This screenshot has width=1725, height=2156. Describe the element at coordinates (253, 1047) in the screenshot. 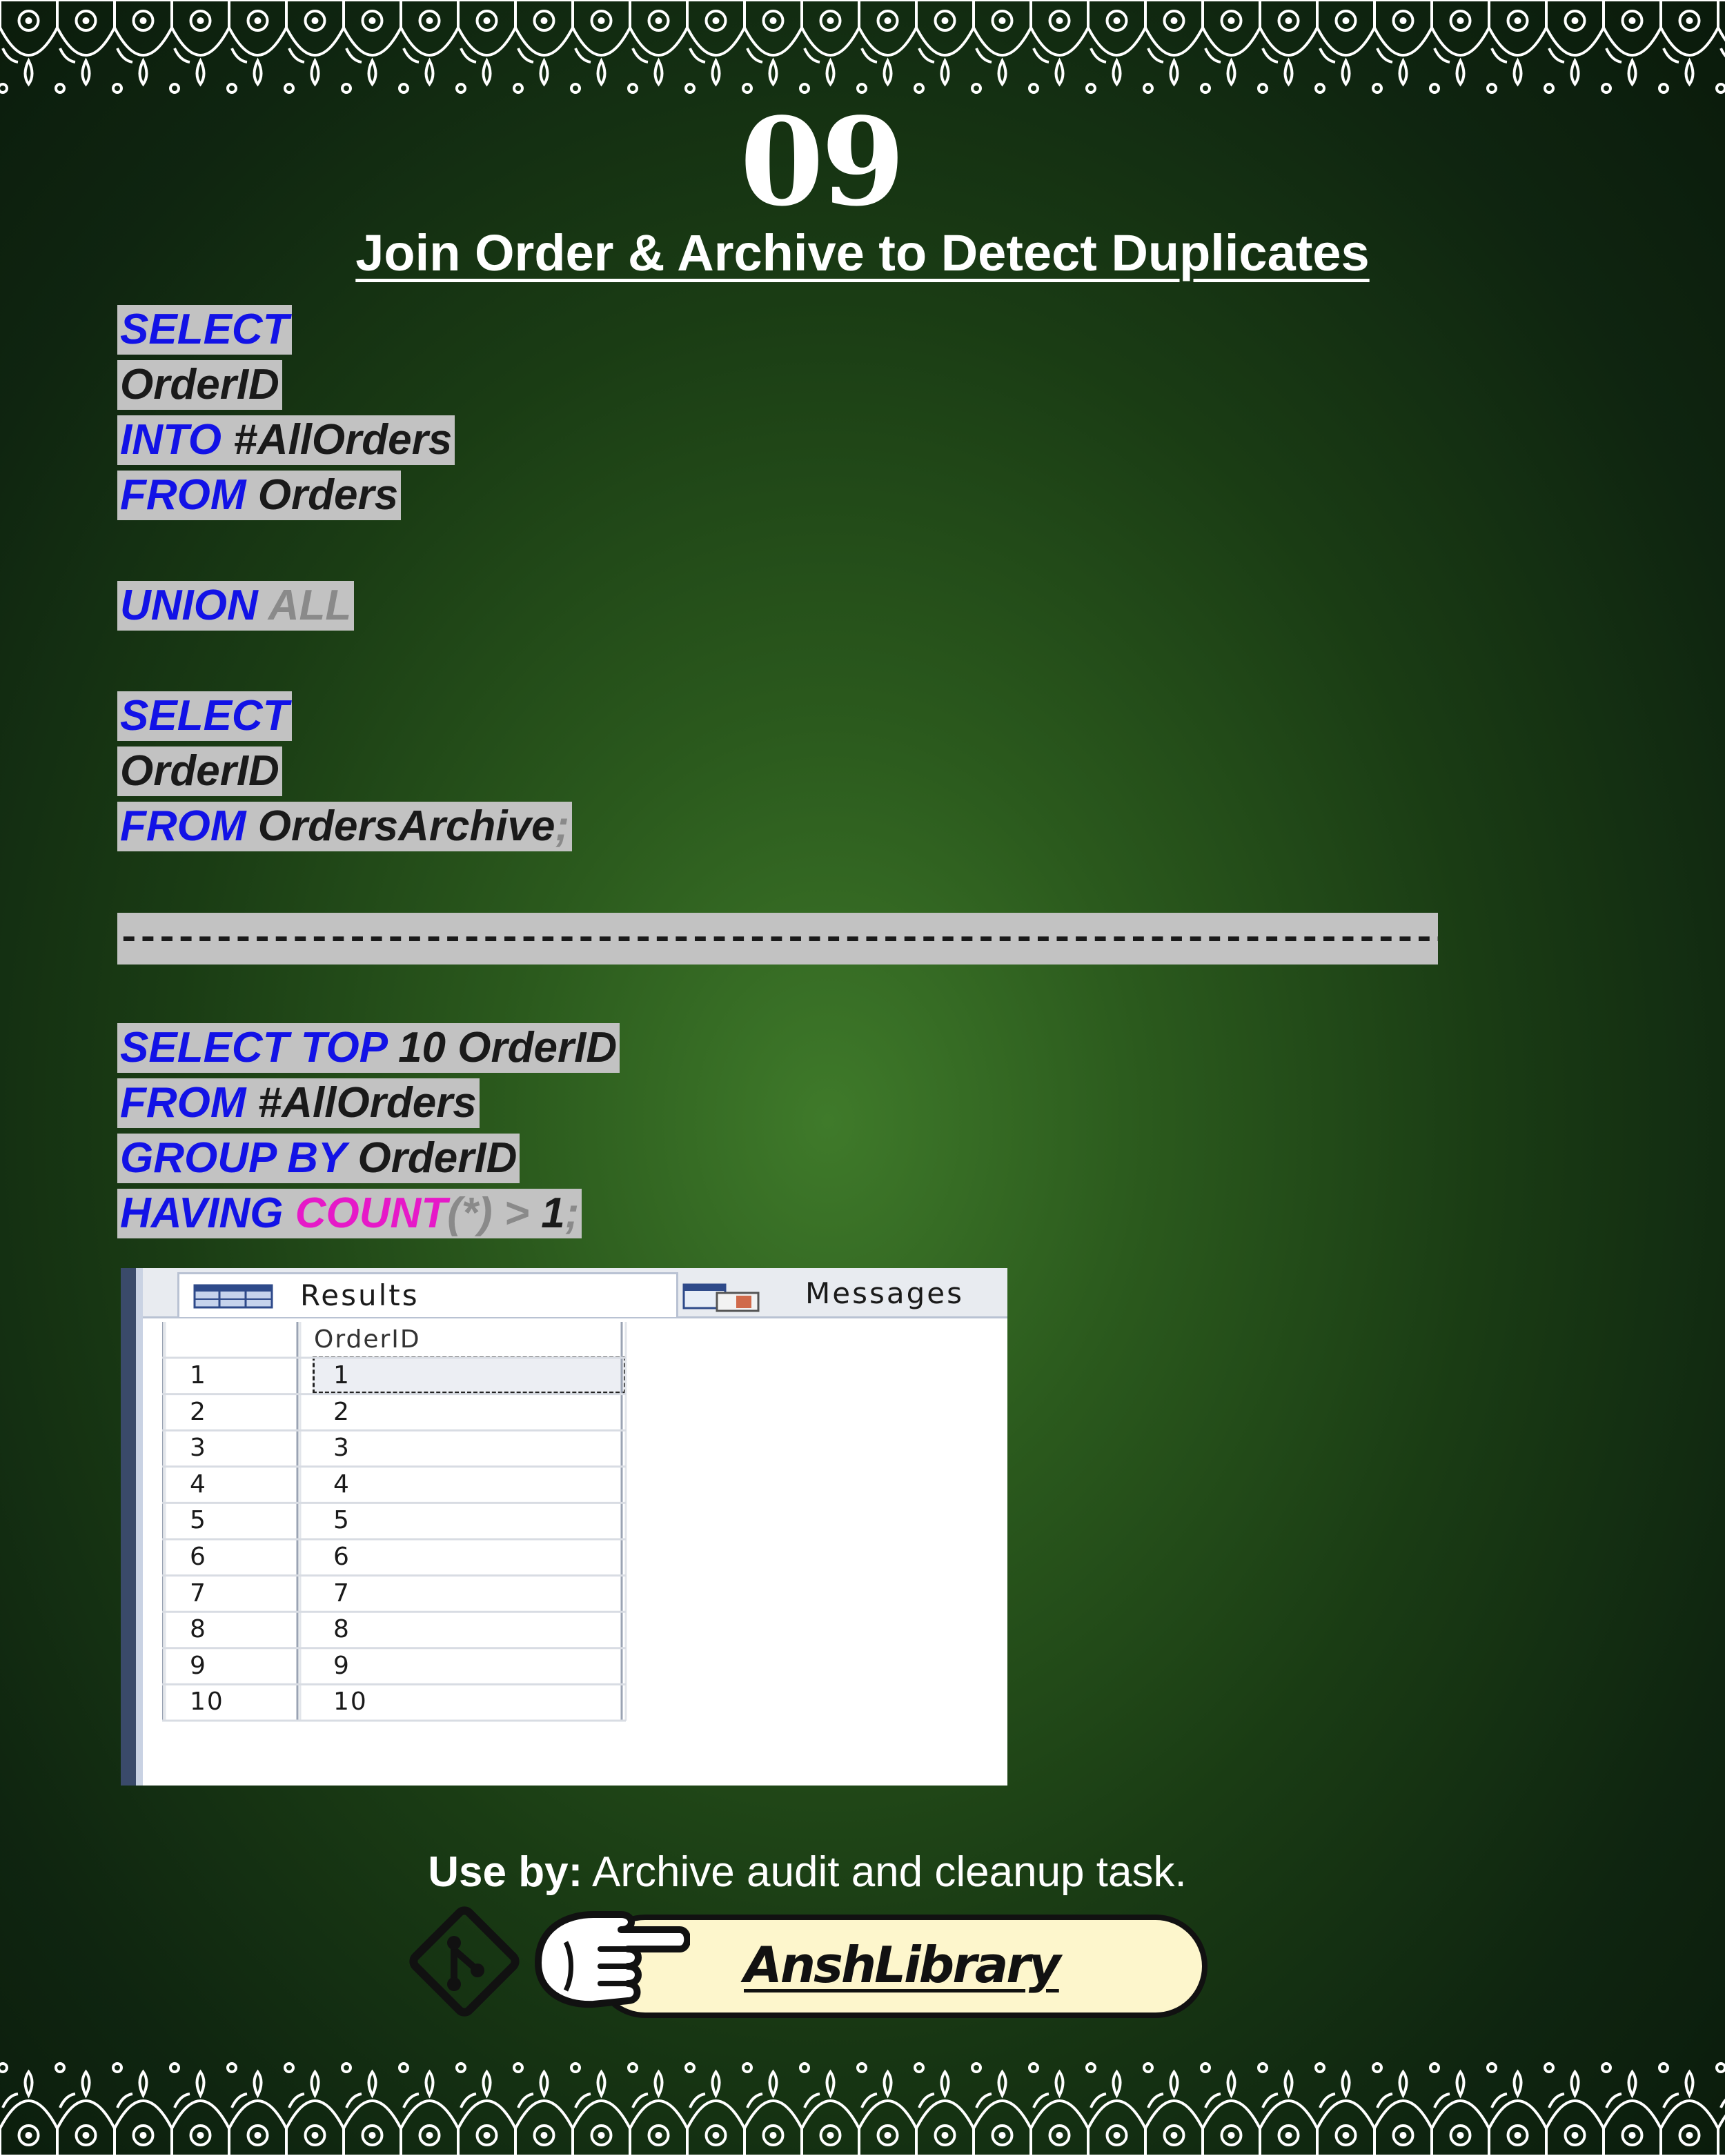

I see `sql-keyword: SELECT TOP` at that location.